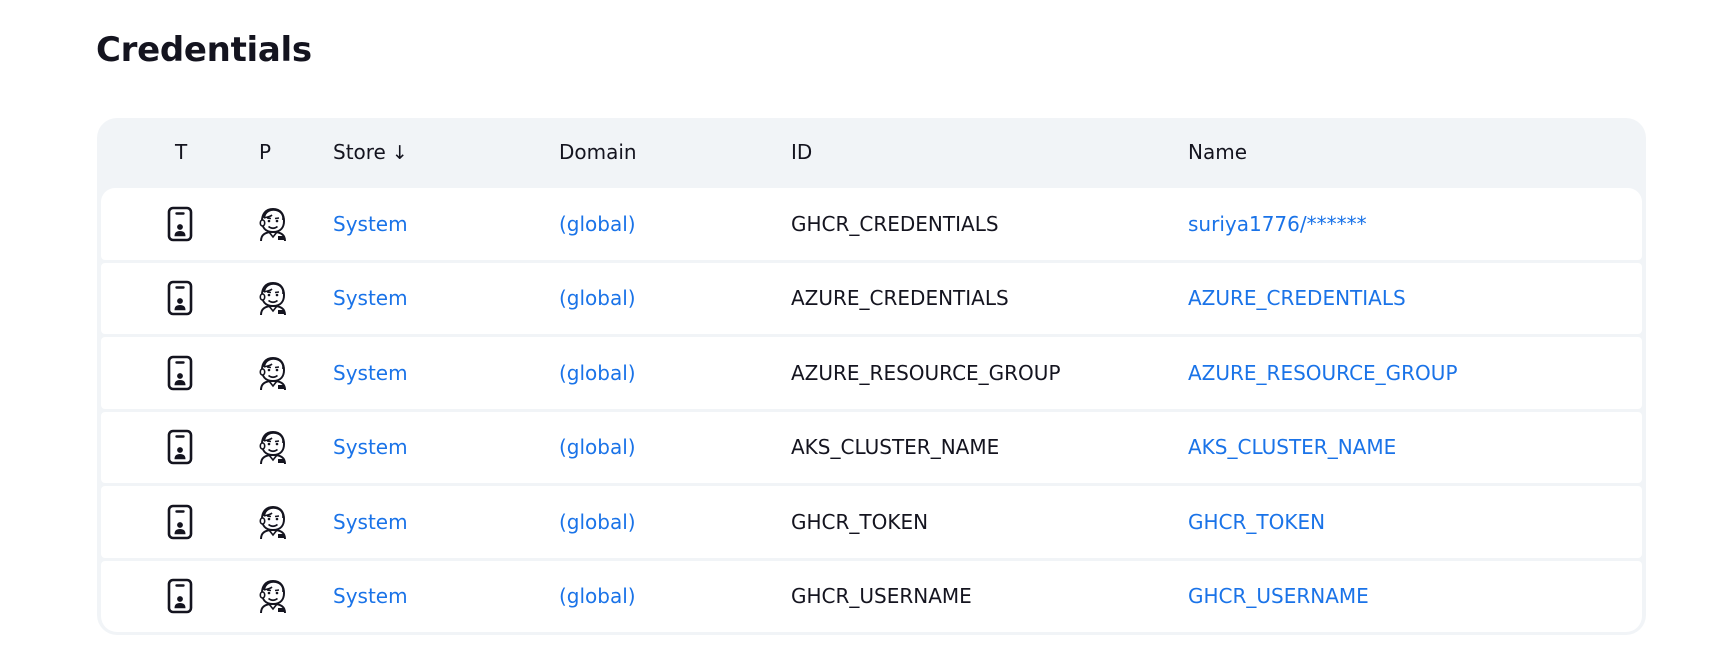  What do you see at coordinates (881, 596) in the screenshot?
I see `credential-id: GHCR_USERNAME` at bounding box center [881, 596].